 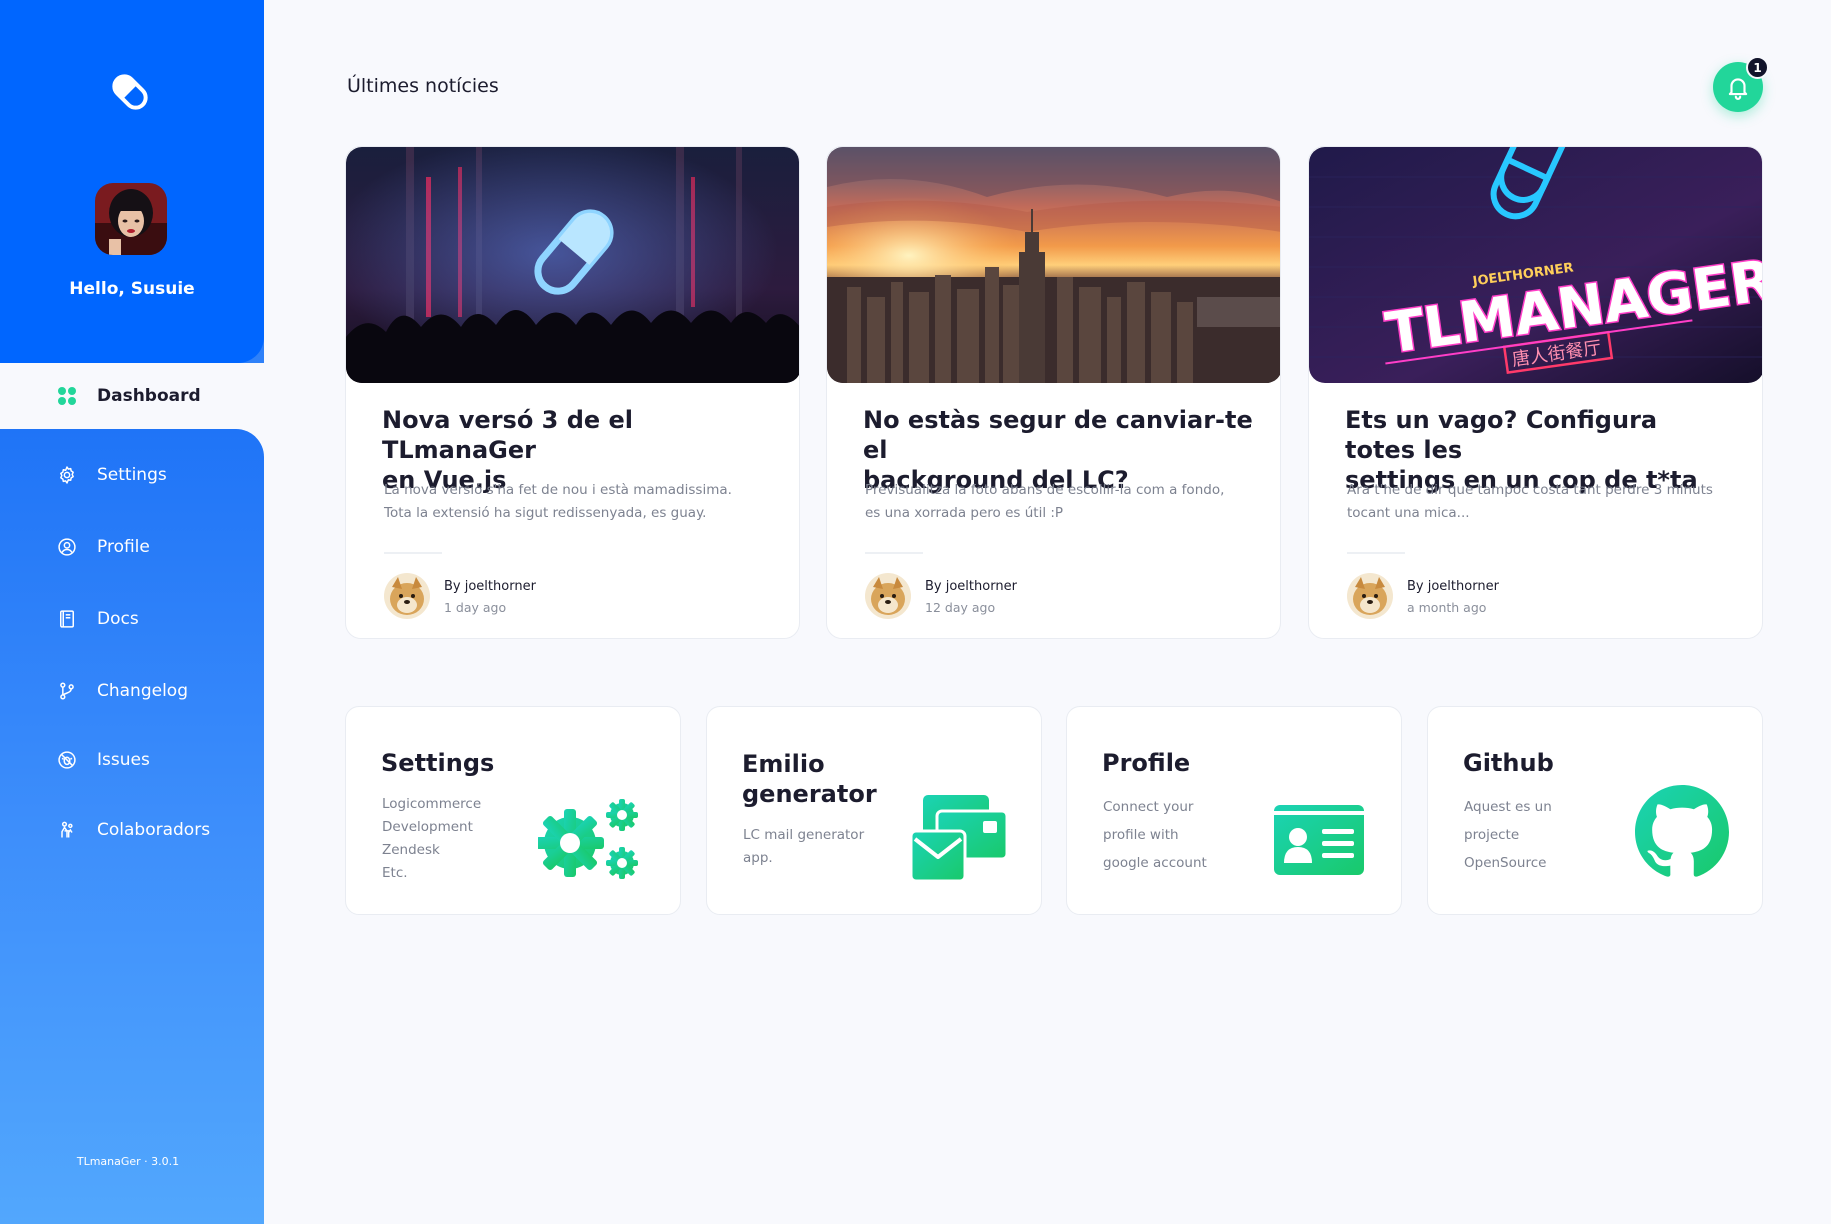 I want to click on sidebar-item-label: Issues, so click(x=123, y=760).